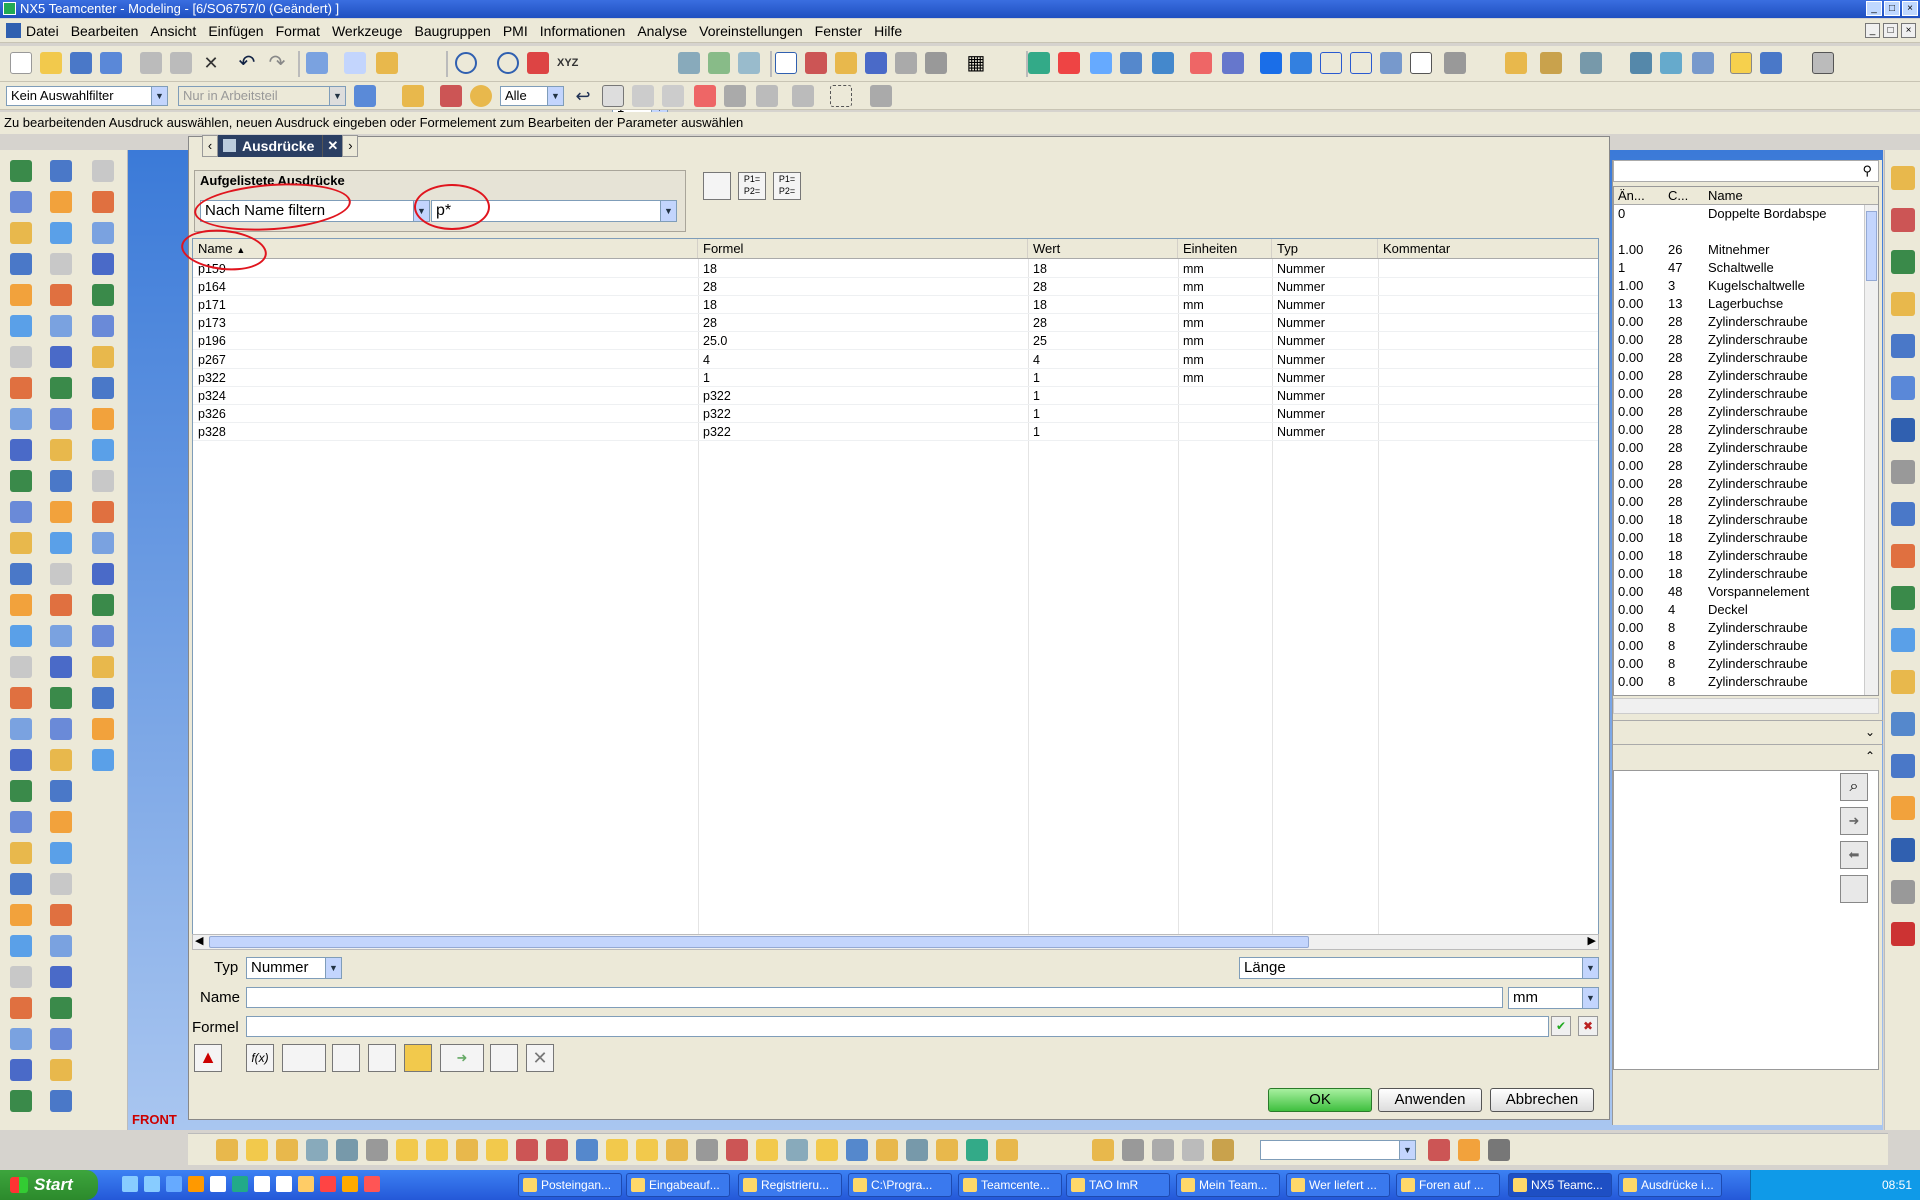 The image size is (1920, 1200). What do you see at coordinates (1746, 286) in the screenshot?
I see `navigator-row: 1.00 3 Kugelschaltwelle` at bounding box center [1746, 286].